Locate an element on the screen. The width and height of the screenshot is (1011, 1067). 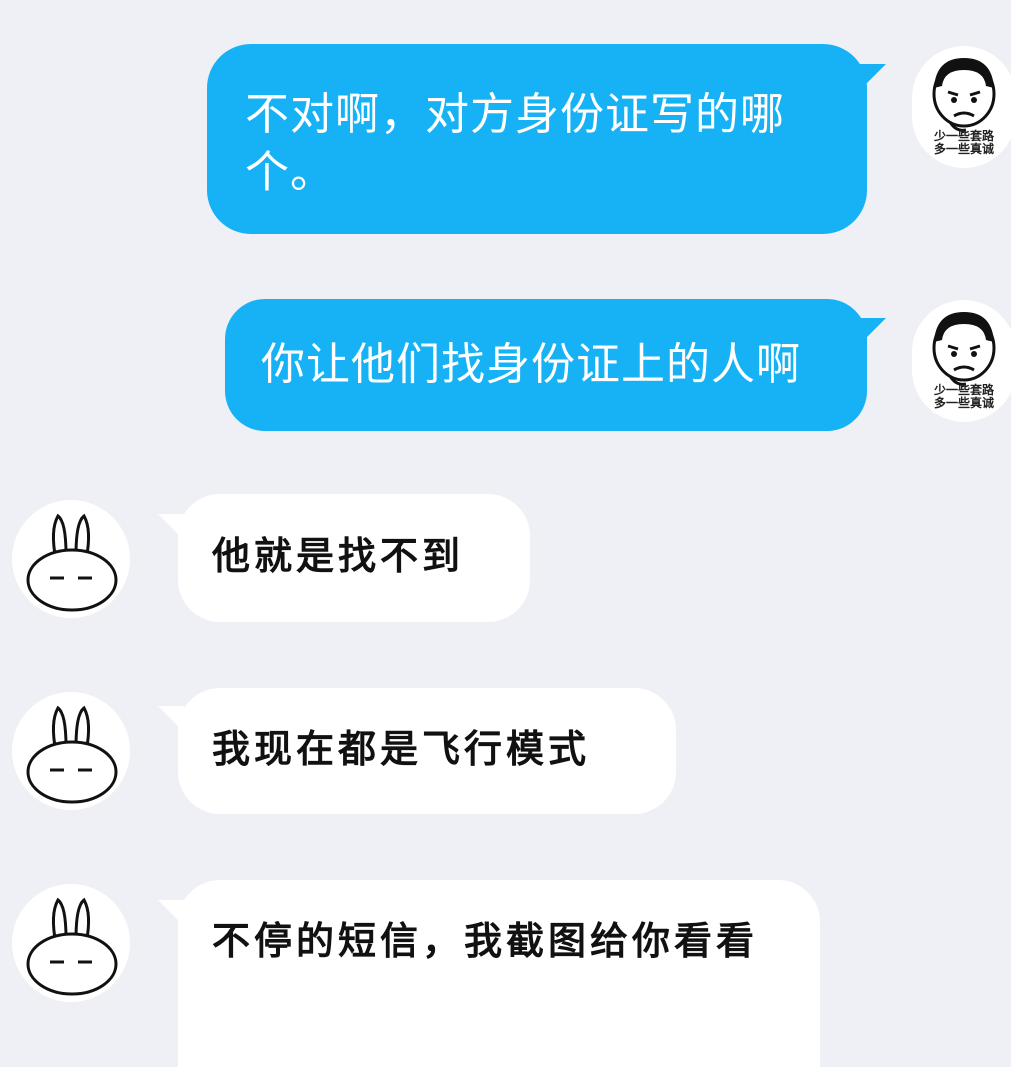
incoming-message-bubble: 他就是找不到 is located at coordinates (354, 558).